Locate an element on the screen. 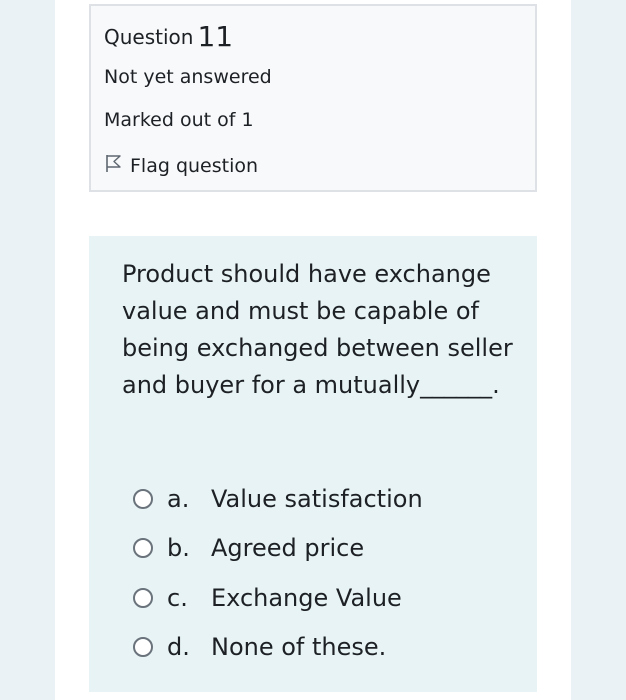 Image resolution: width=626 pixels, height=700 pixels. option-letter: c. is located at coordinates (177, 597).